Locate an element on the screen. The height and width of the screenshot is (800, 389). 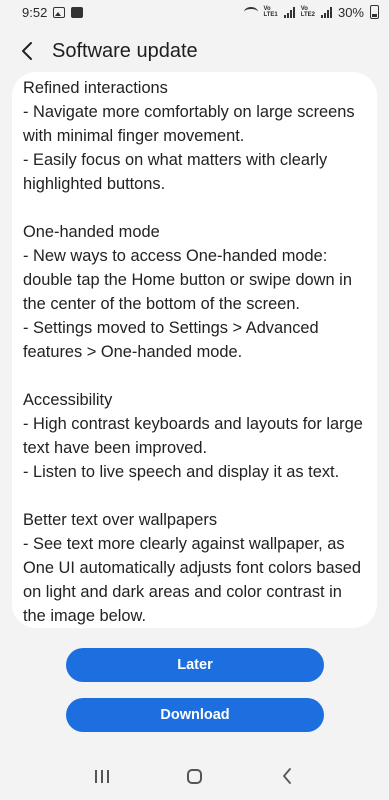
note-line: the image below. is located at coordinates (85, 616).